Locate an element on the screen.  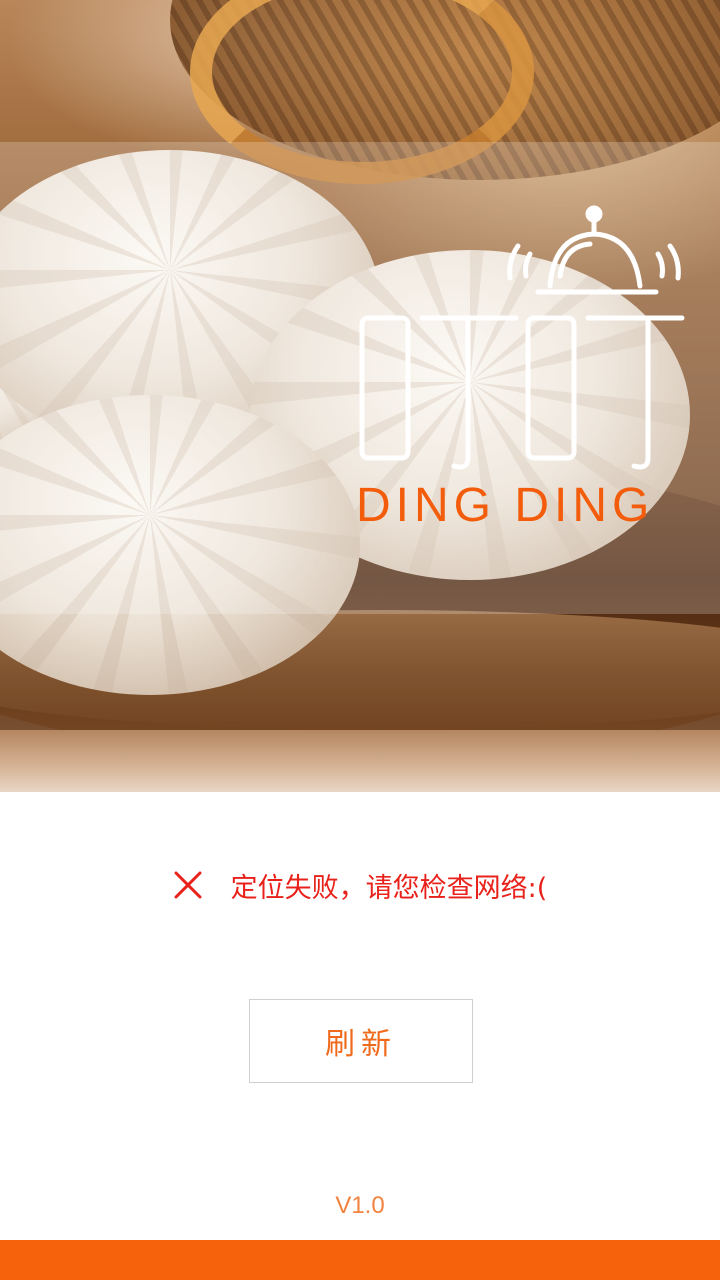
refresh-button: 刷新 is located at coordinates (361, 1041).